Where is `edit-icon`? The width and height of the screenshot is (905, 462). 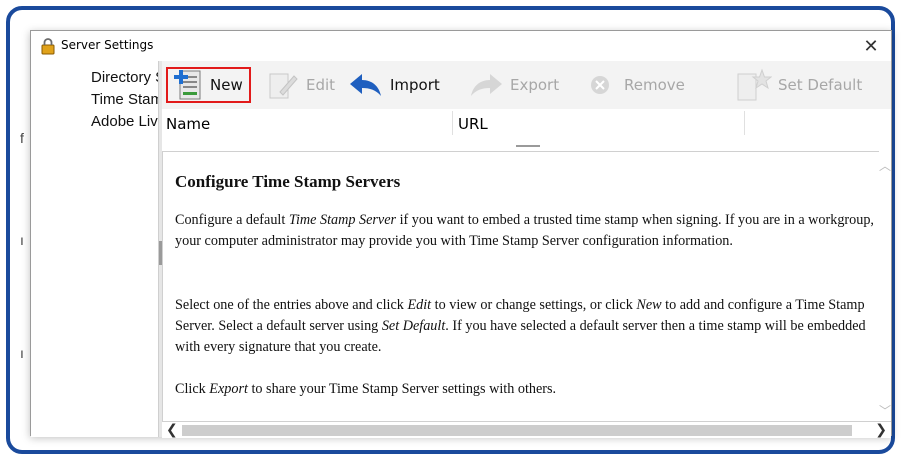
edit-icon is located at coordinates (283, 86).